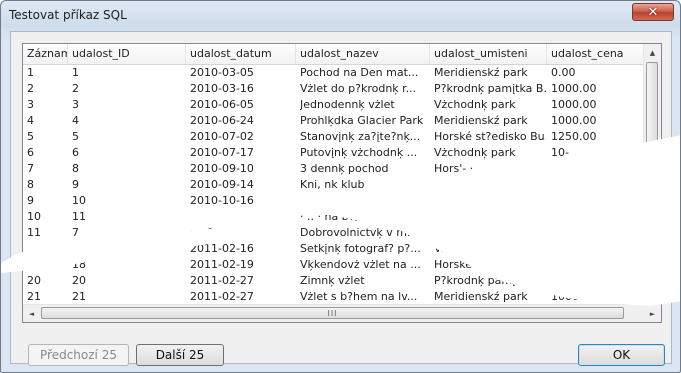  What do you see at coordinates (30, 104) in the screenshot?
I see `table-cell: 3` at bounding box center [30, 104].